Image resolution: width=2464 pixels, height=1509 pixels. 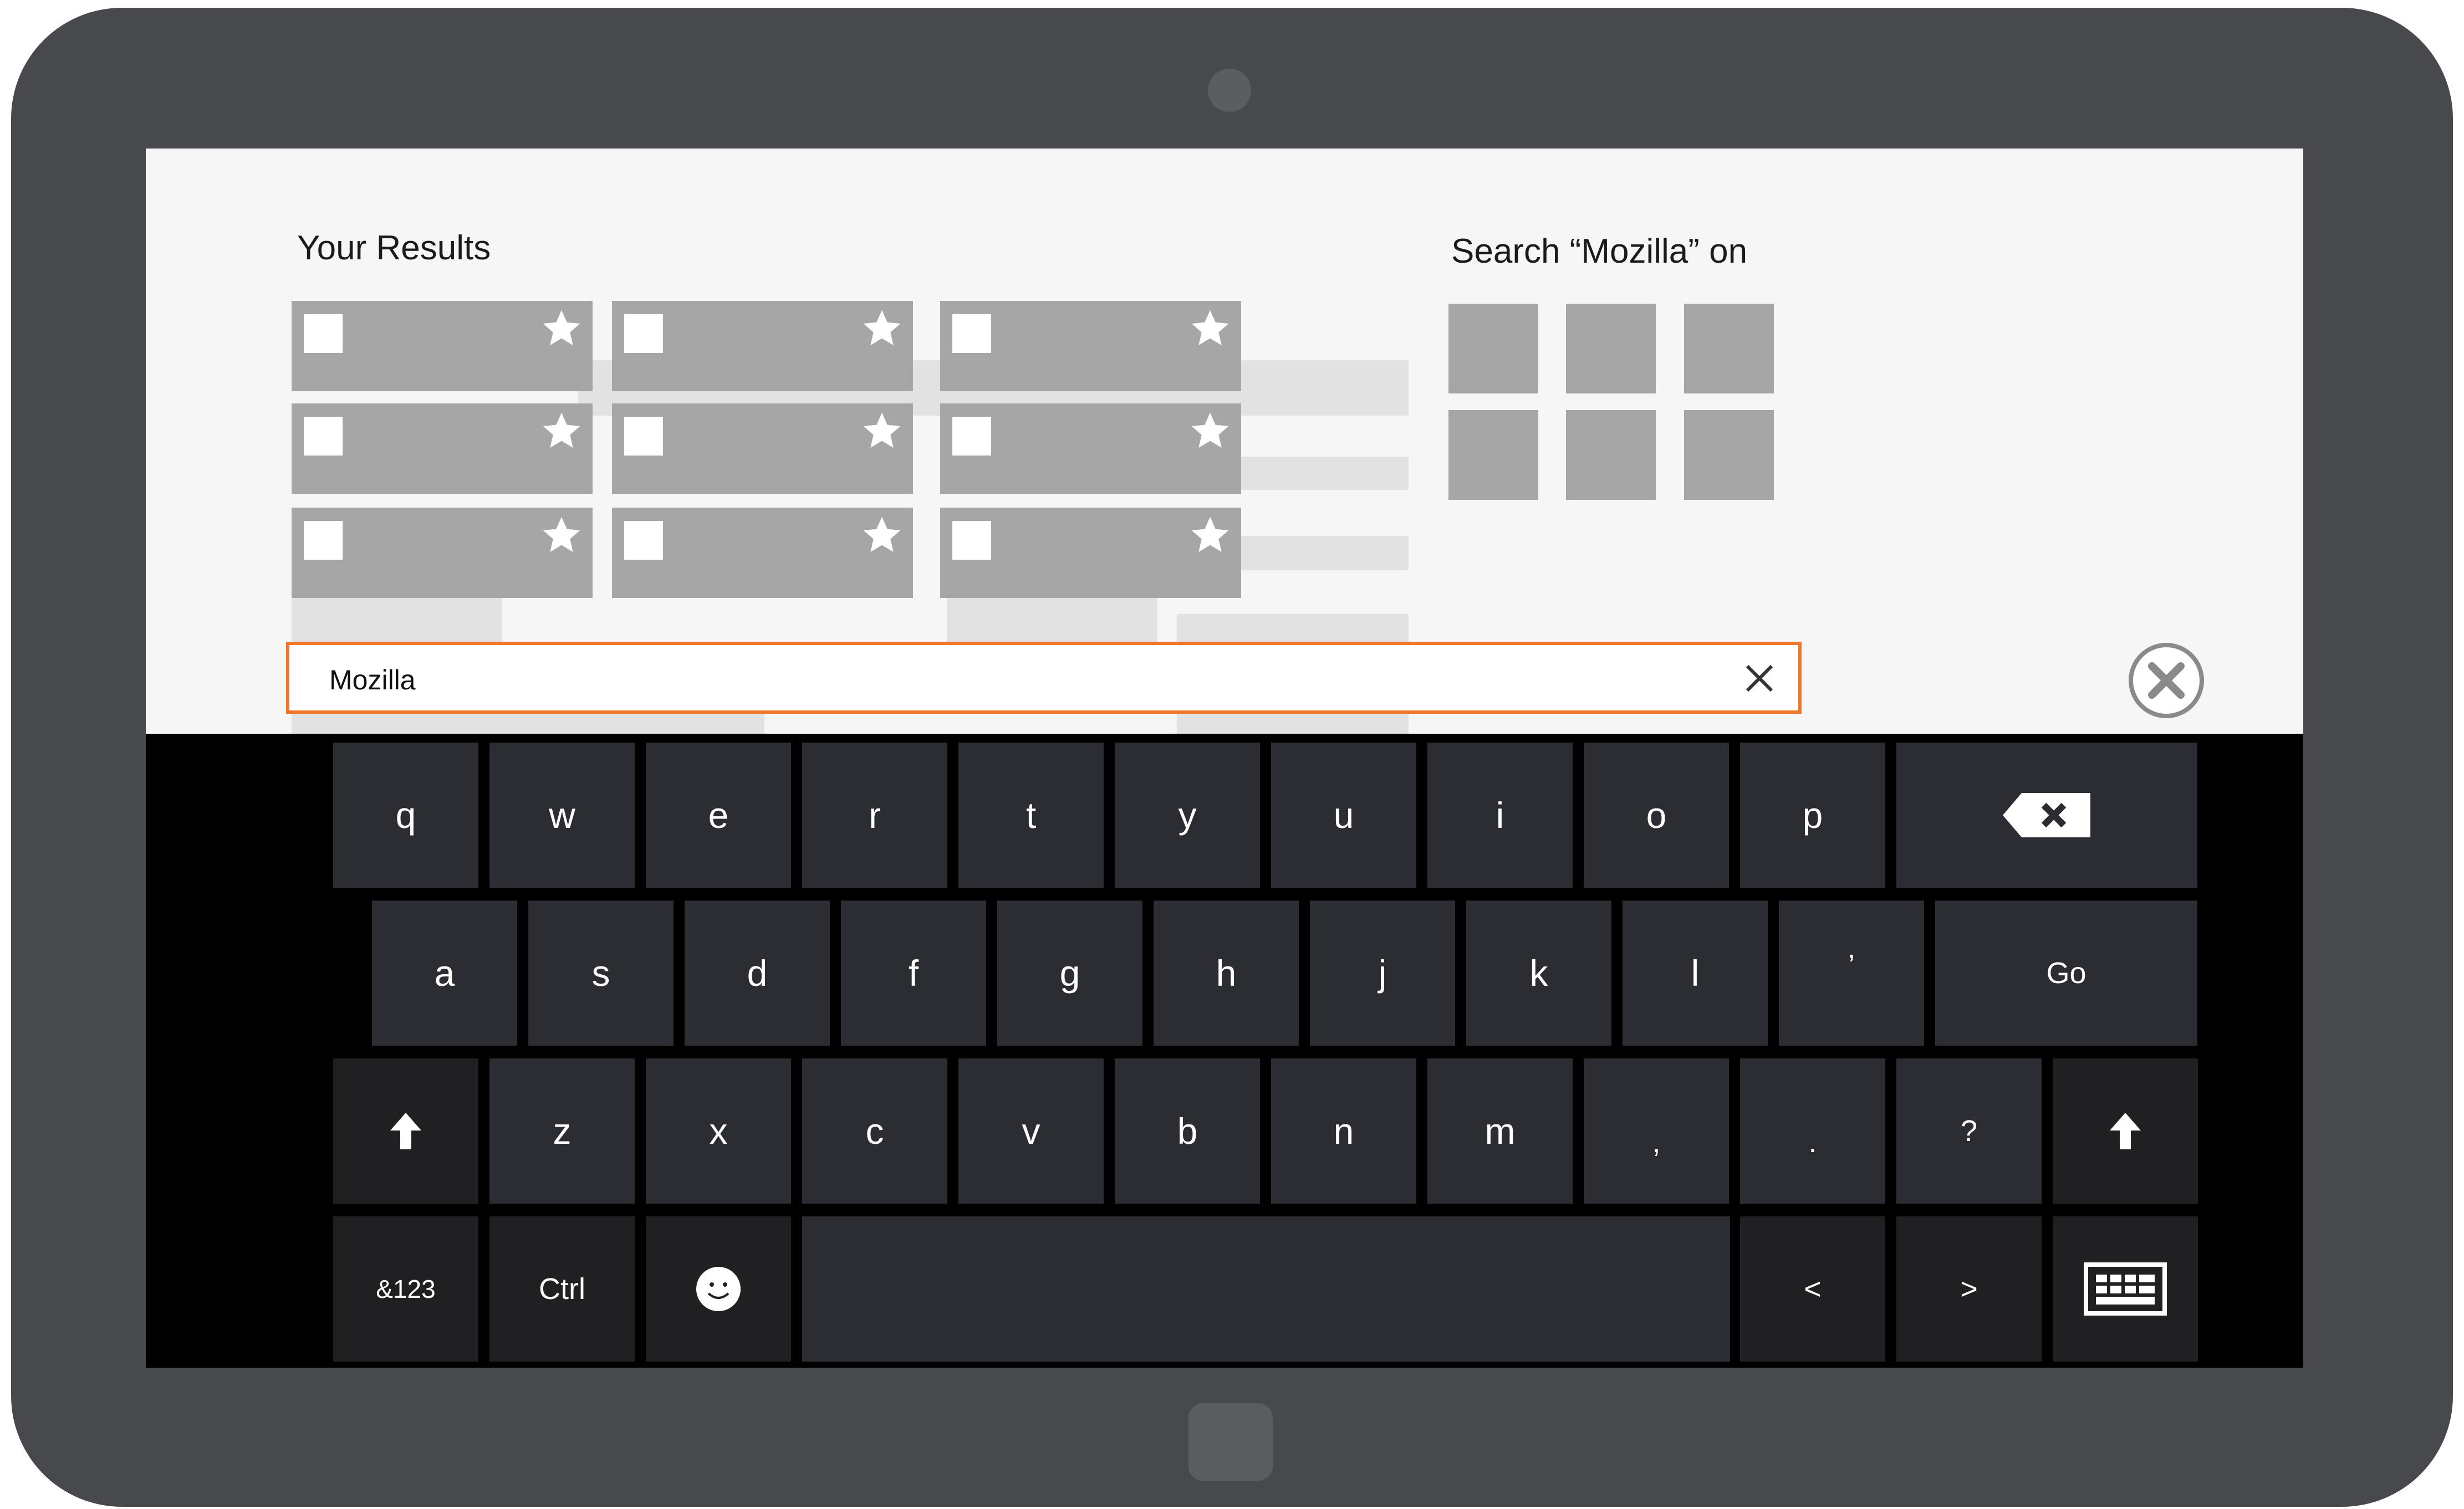 What do you see at coordinates (562, 816) in the screenshot?
I see `key-w: w` at bounding box center [562, 816].